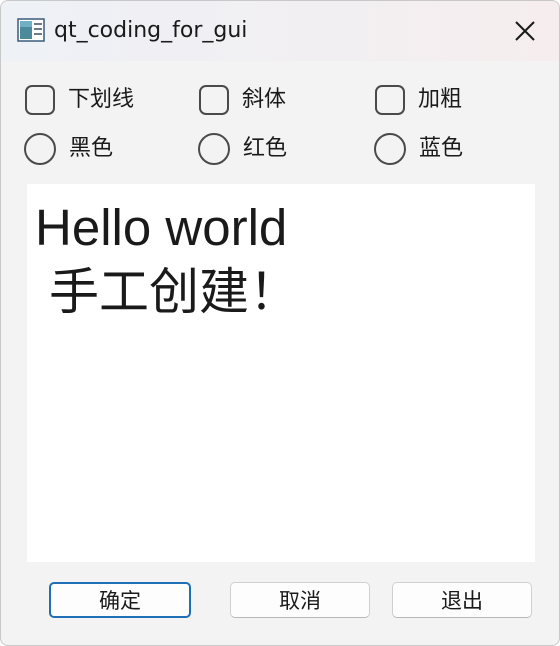  I want to click on checkbox-underline: 下划线, so click(79, 100).